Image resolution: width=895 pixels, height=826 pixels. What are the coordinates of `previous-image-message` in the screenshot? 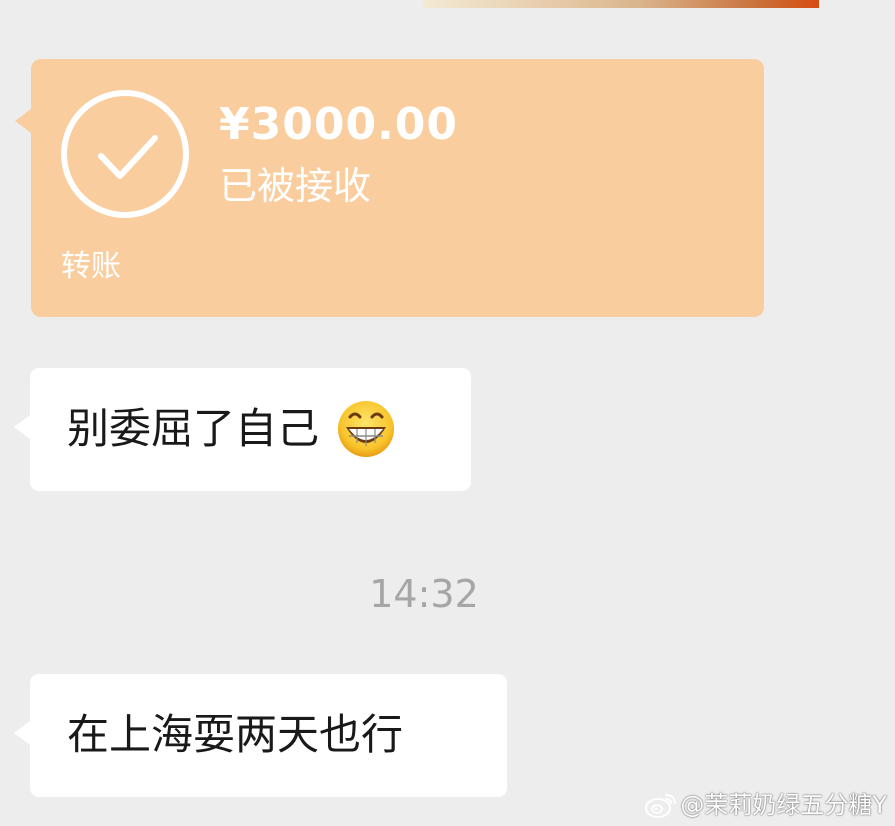 It's located at (621, 4).